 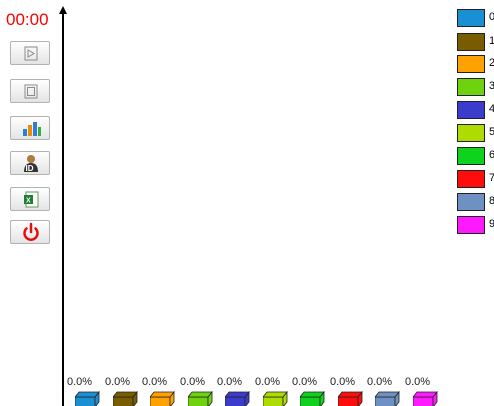 I want to click on power-button, so click(x=30, y=232).